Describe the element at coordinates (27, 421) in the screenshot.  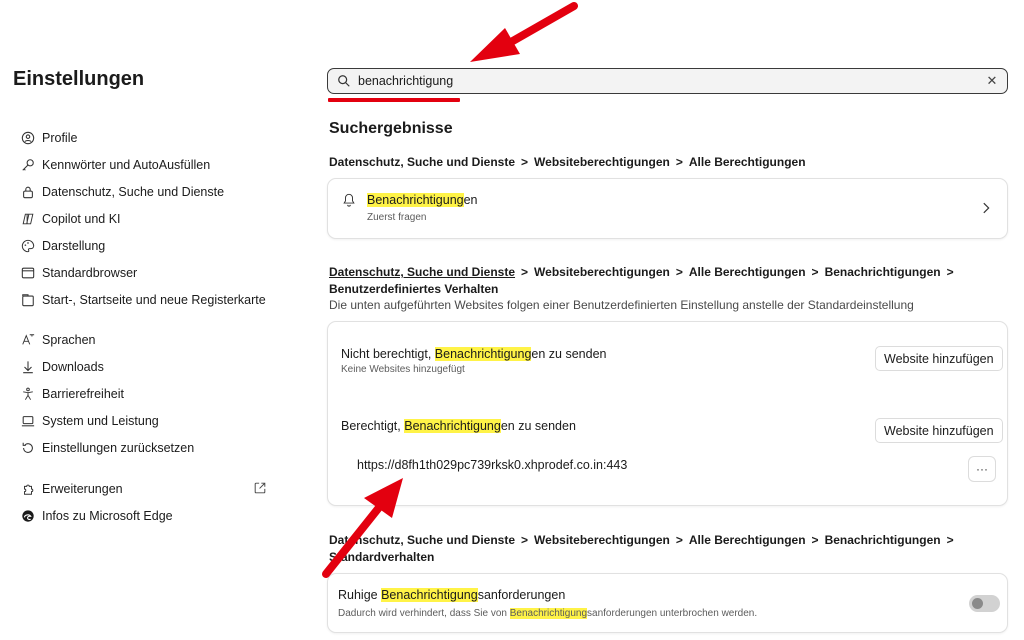
I see `laptop-icon` at that location.